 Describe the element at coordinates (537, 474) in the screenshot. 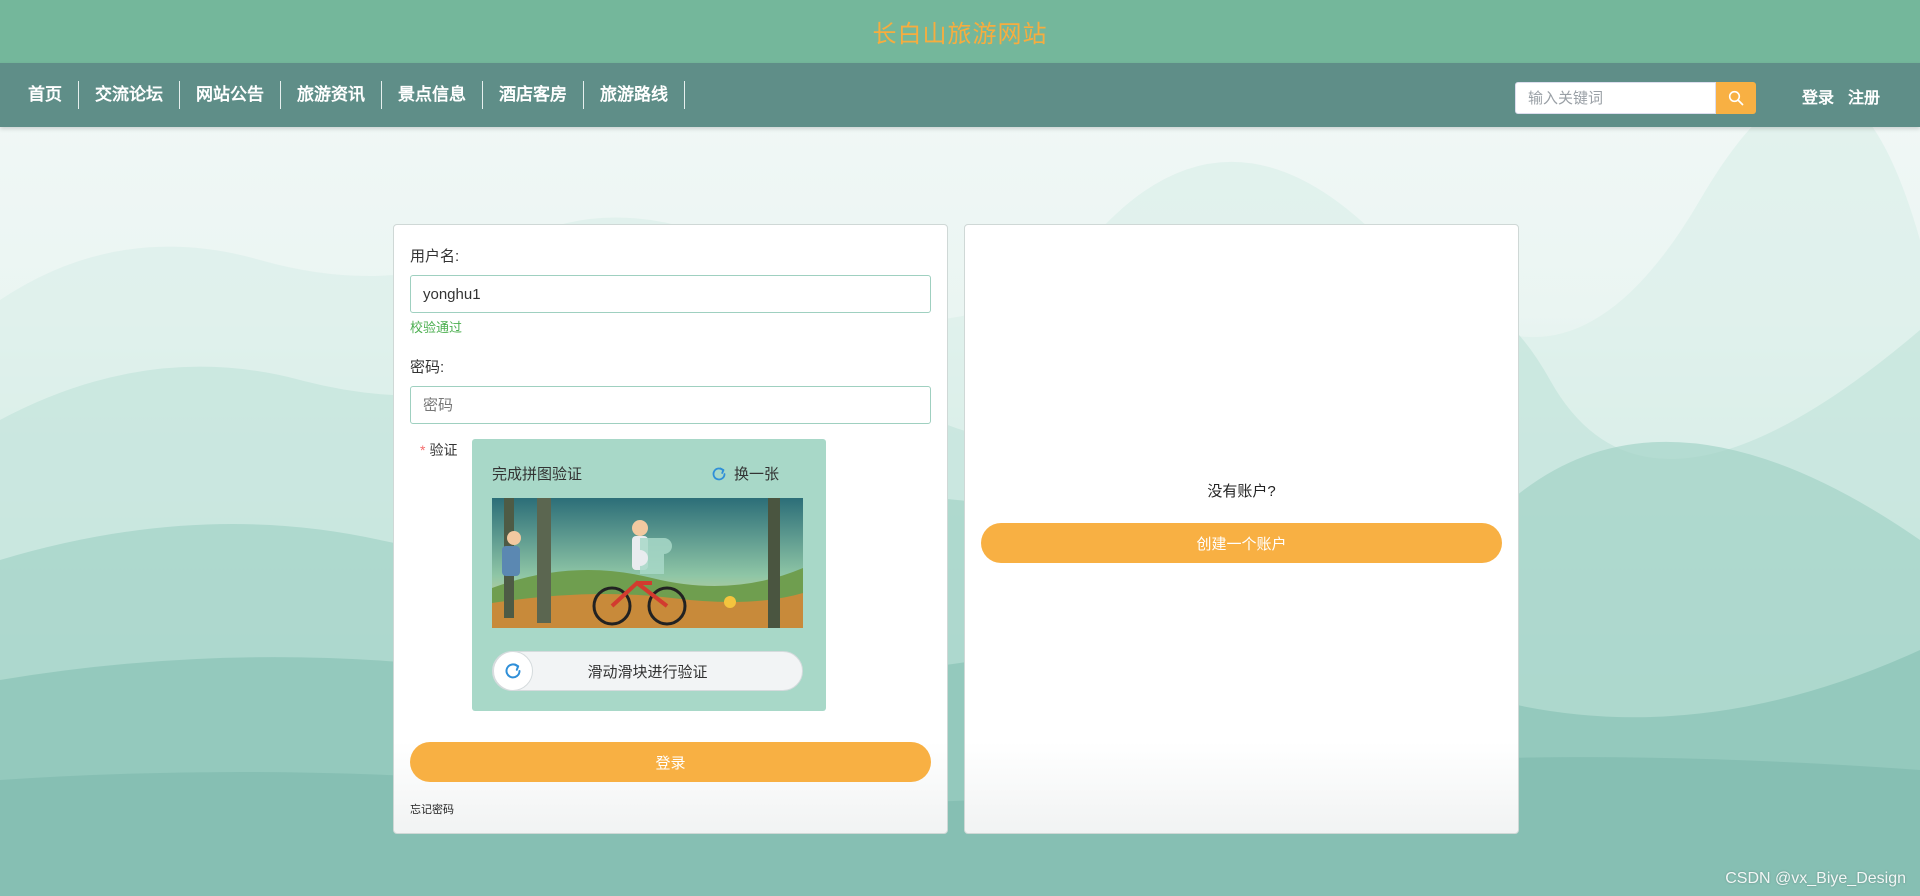

I see `captcha-title: 完成拼图验证` at that location.